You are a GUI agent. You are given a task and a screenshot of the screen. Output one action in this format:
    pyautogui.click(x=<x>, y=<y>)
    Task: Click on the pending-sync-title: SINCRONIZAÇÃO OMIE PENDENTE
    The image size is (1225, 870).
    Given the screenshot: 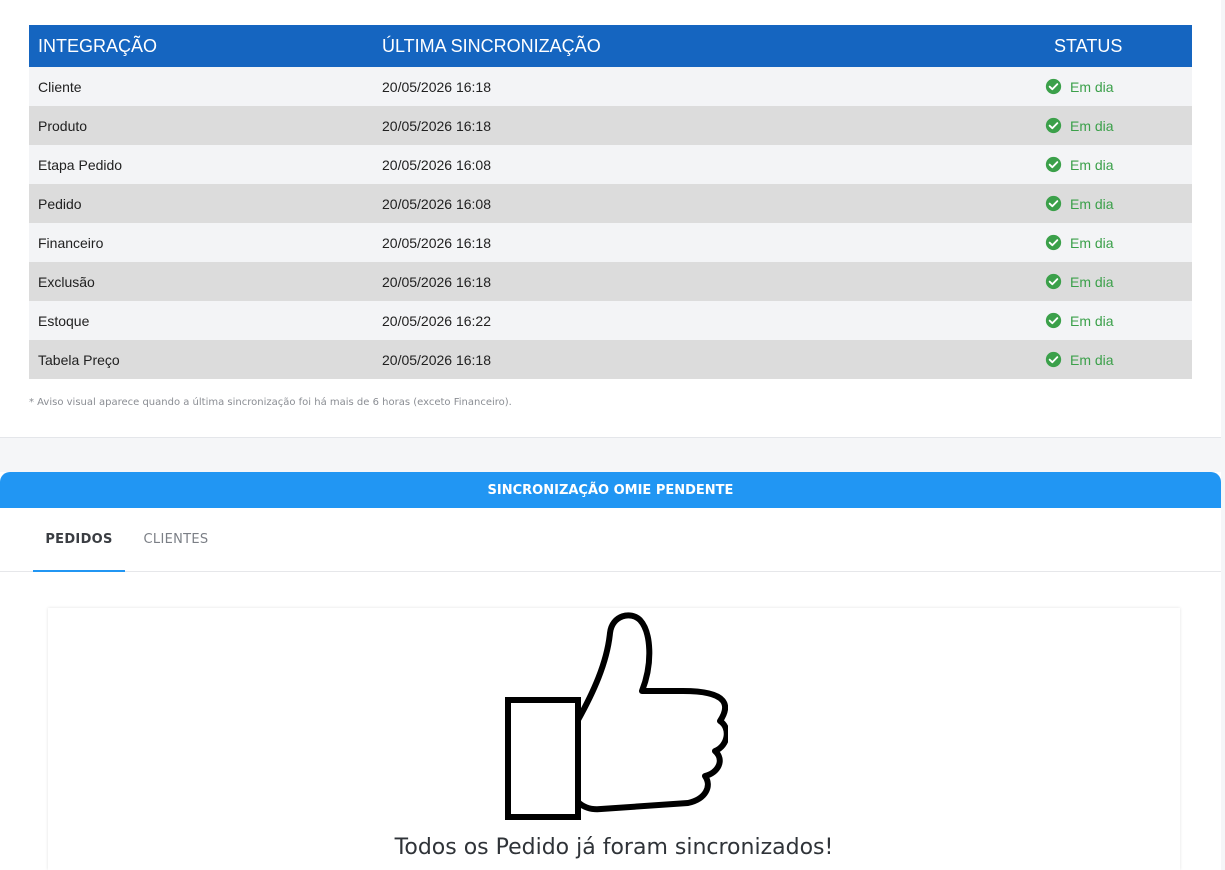 What is the action you would take?
    pyautogui.click(x=610, y=490)
    